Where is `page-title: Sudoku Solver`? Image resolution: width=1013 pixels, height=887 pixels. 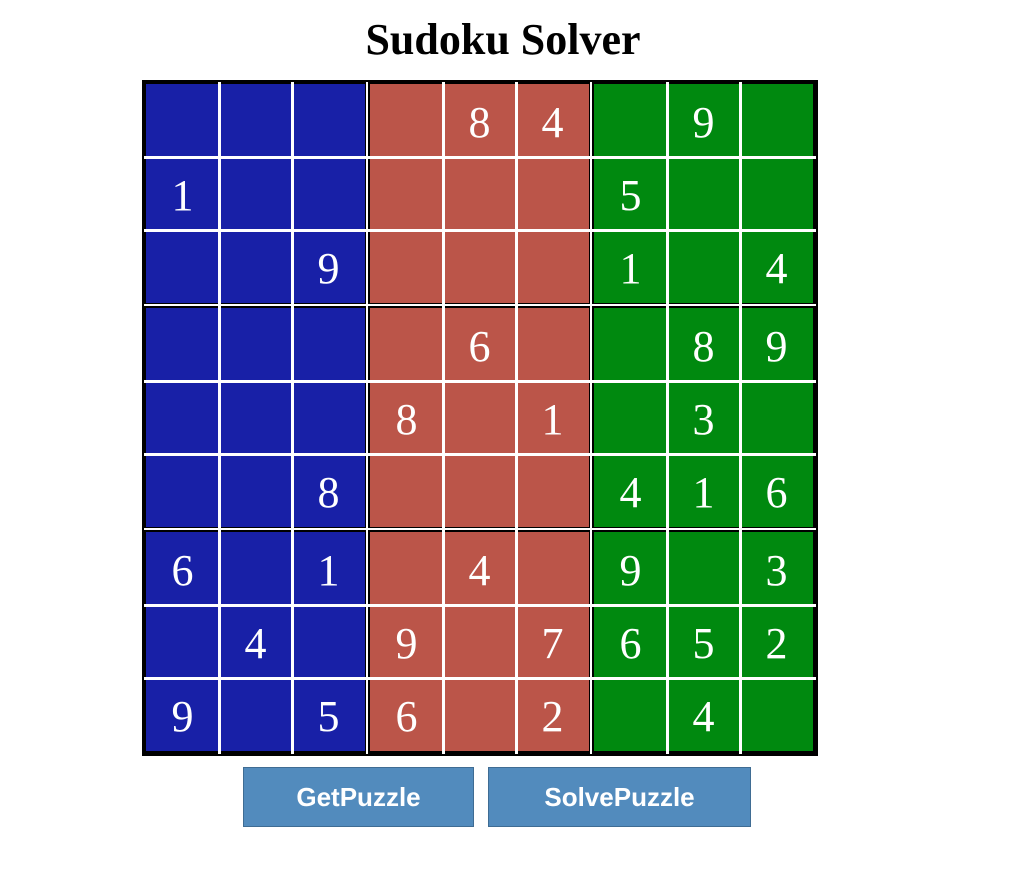 page-title: Sudoku Solver is located at coordinates (503, 39).